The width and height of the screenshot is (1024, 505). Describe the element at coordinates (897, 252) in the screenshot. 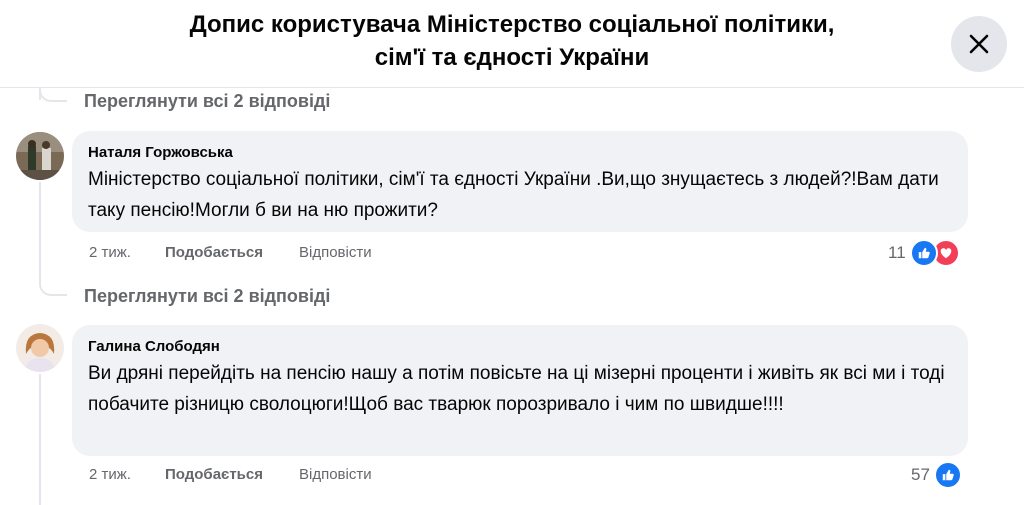

I see `reaction-count: 11` at that location.